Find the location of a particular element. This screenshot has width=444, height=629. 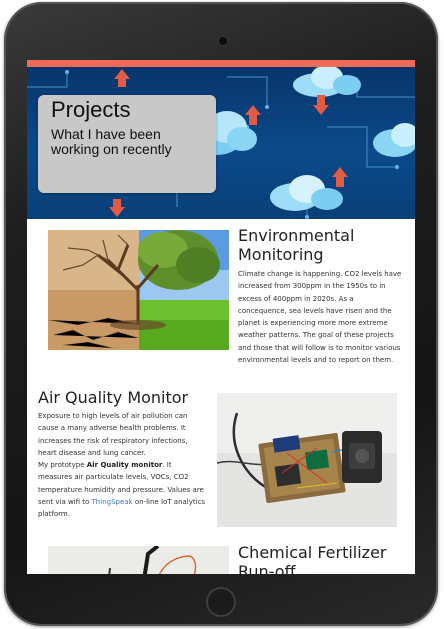

project-title: Environmental Monitoring is located at coordinates (296, 245).